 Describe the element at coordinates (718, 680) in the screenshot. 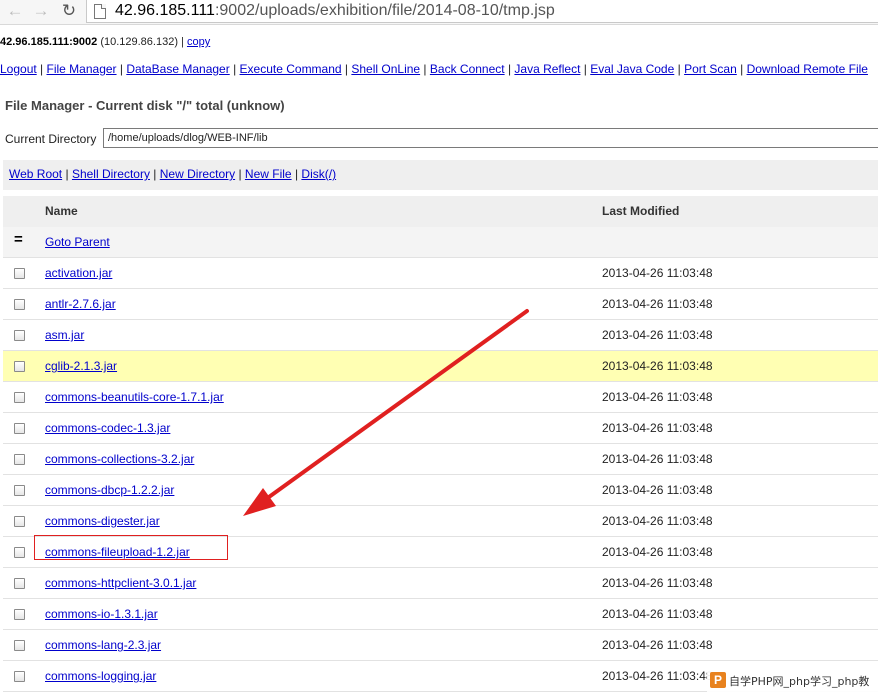

I see `watermark-logo-icon: P` at that location.